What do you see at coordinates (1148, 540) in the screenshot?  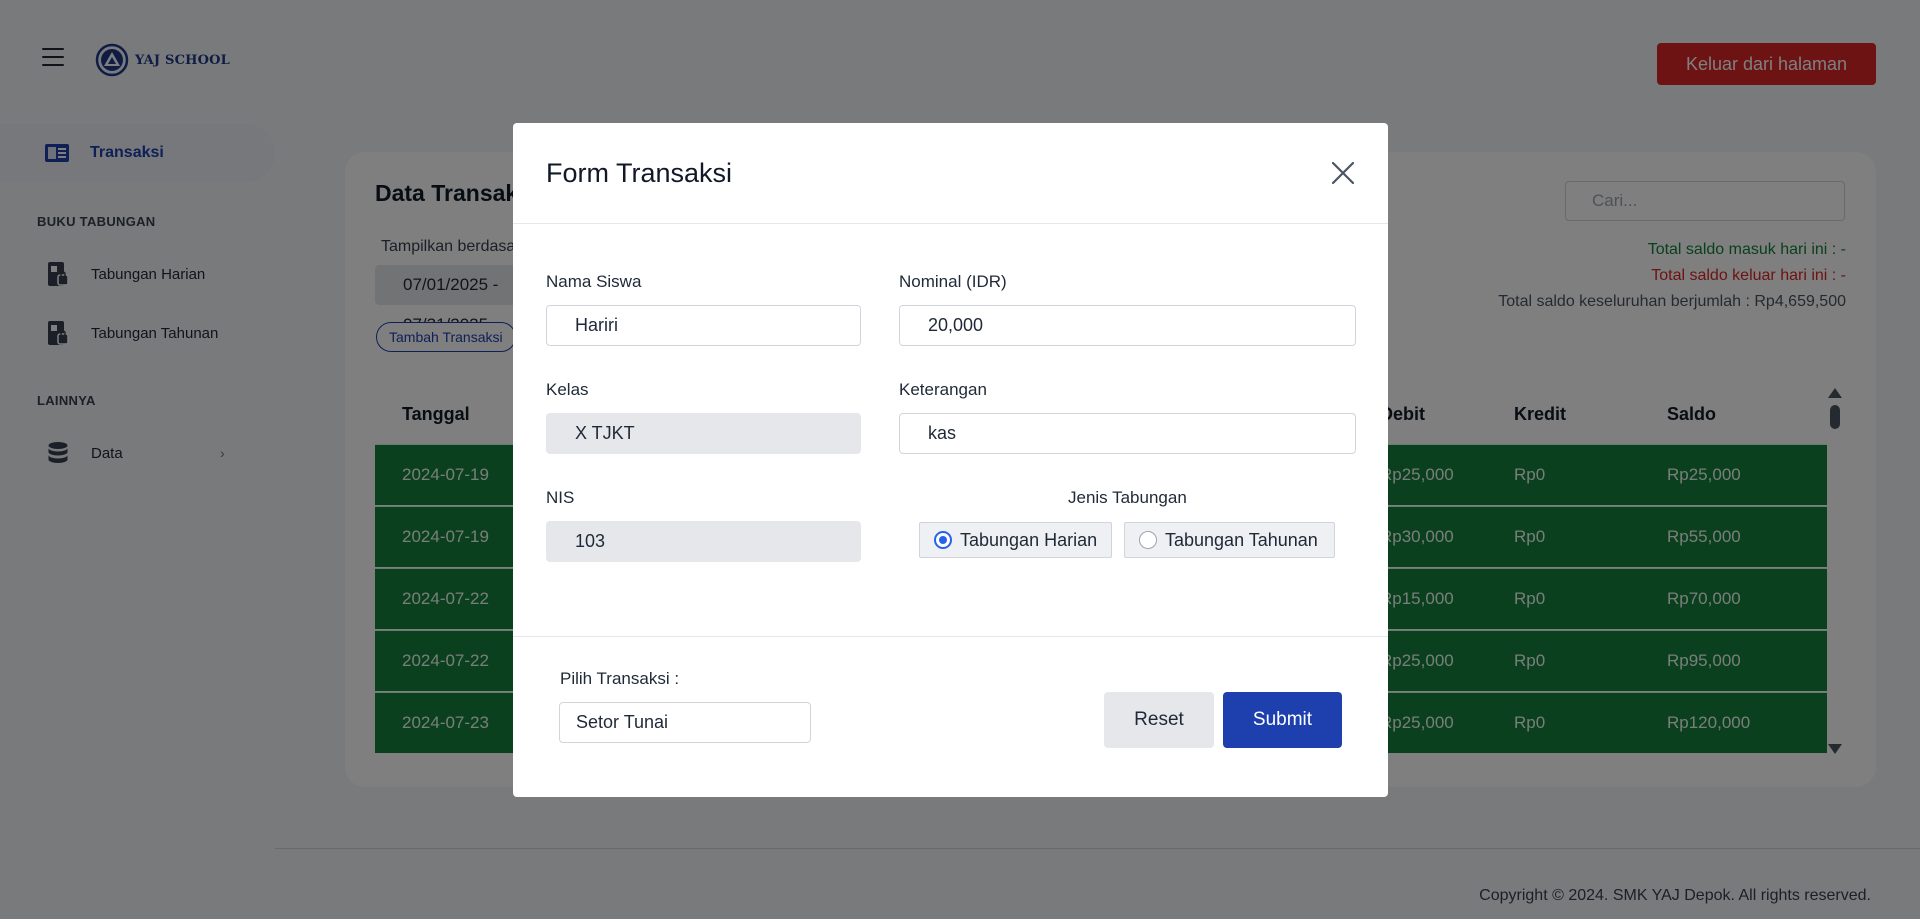 I see `radio-unselected-icon` at bounding box center [1148, 540].